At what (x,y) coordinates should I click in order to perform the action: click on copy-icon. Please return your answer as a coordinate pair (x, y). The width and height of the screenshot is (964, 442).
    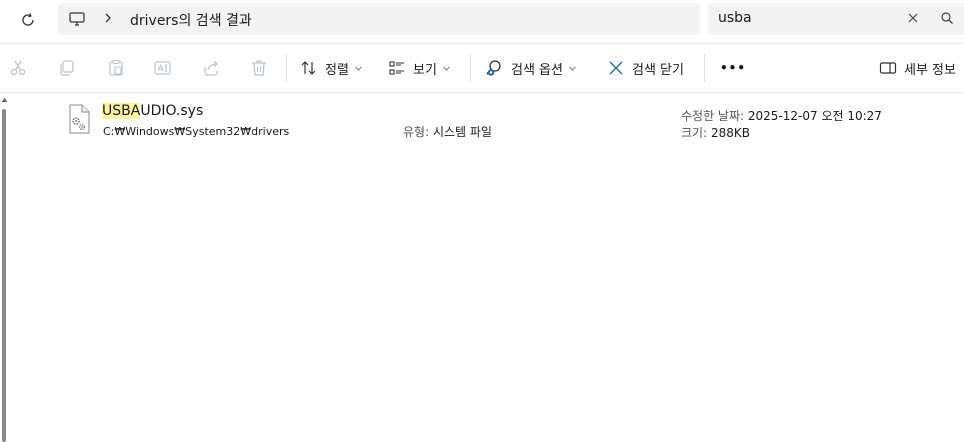
    Looking at the image, I should click on (67, 68).